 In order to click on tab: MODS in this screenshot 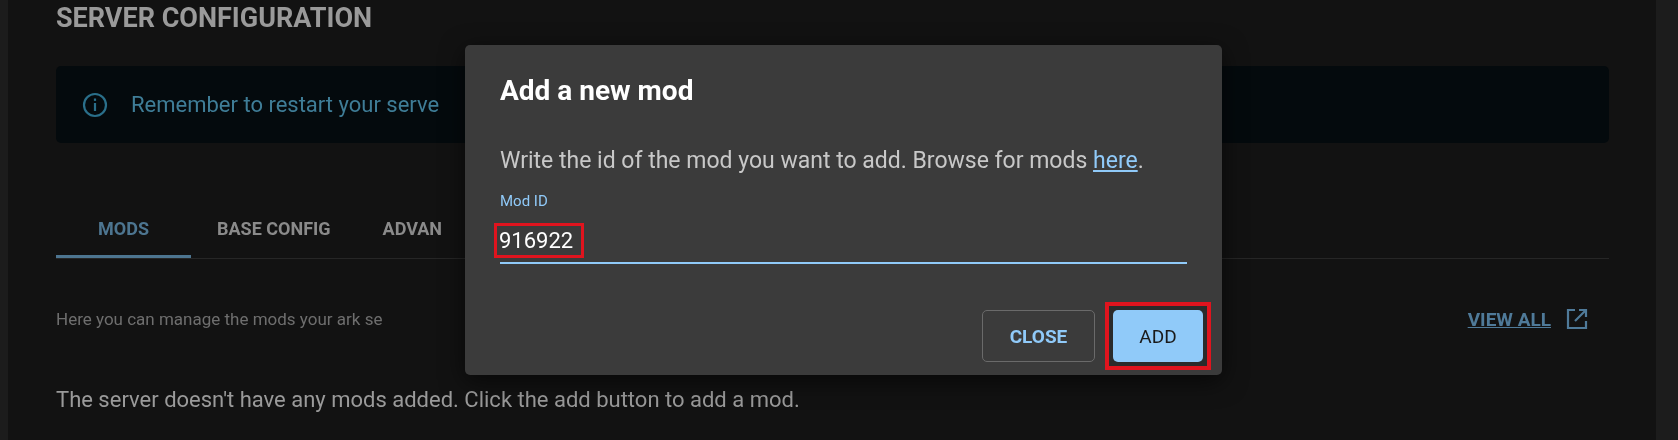, I will do `click(123, 229)`.